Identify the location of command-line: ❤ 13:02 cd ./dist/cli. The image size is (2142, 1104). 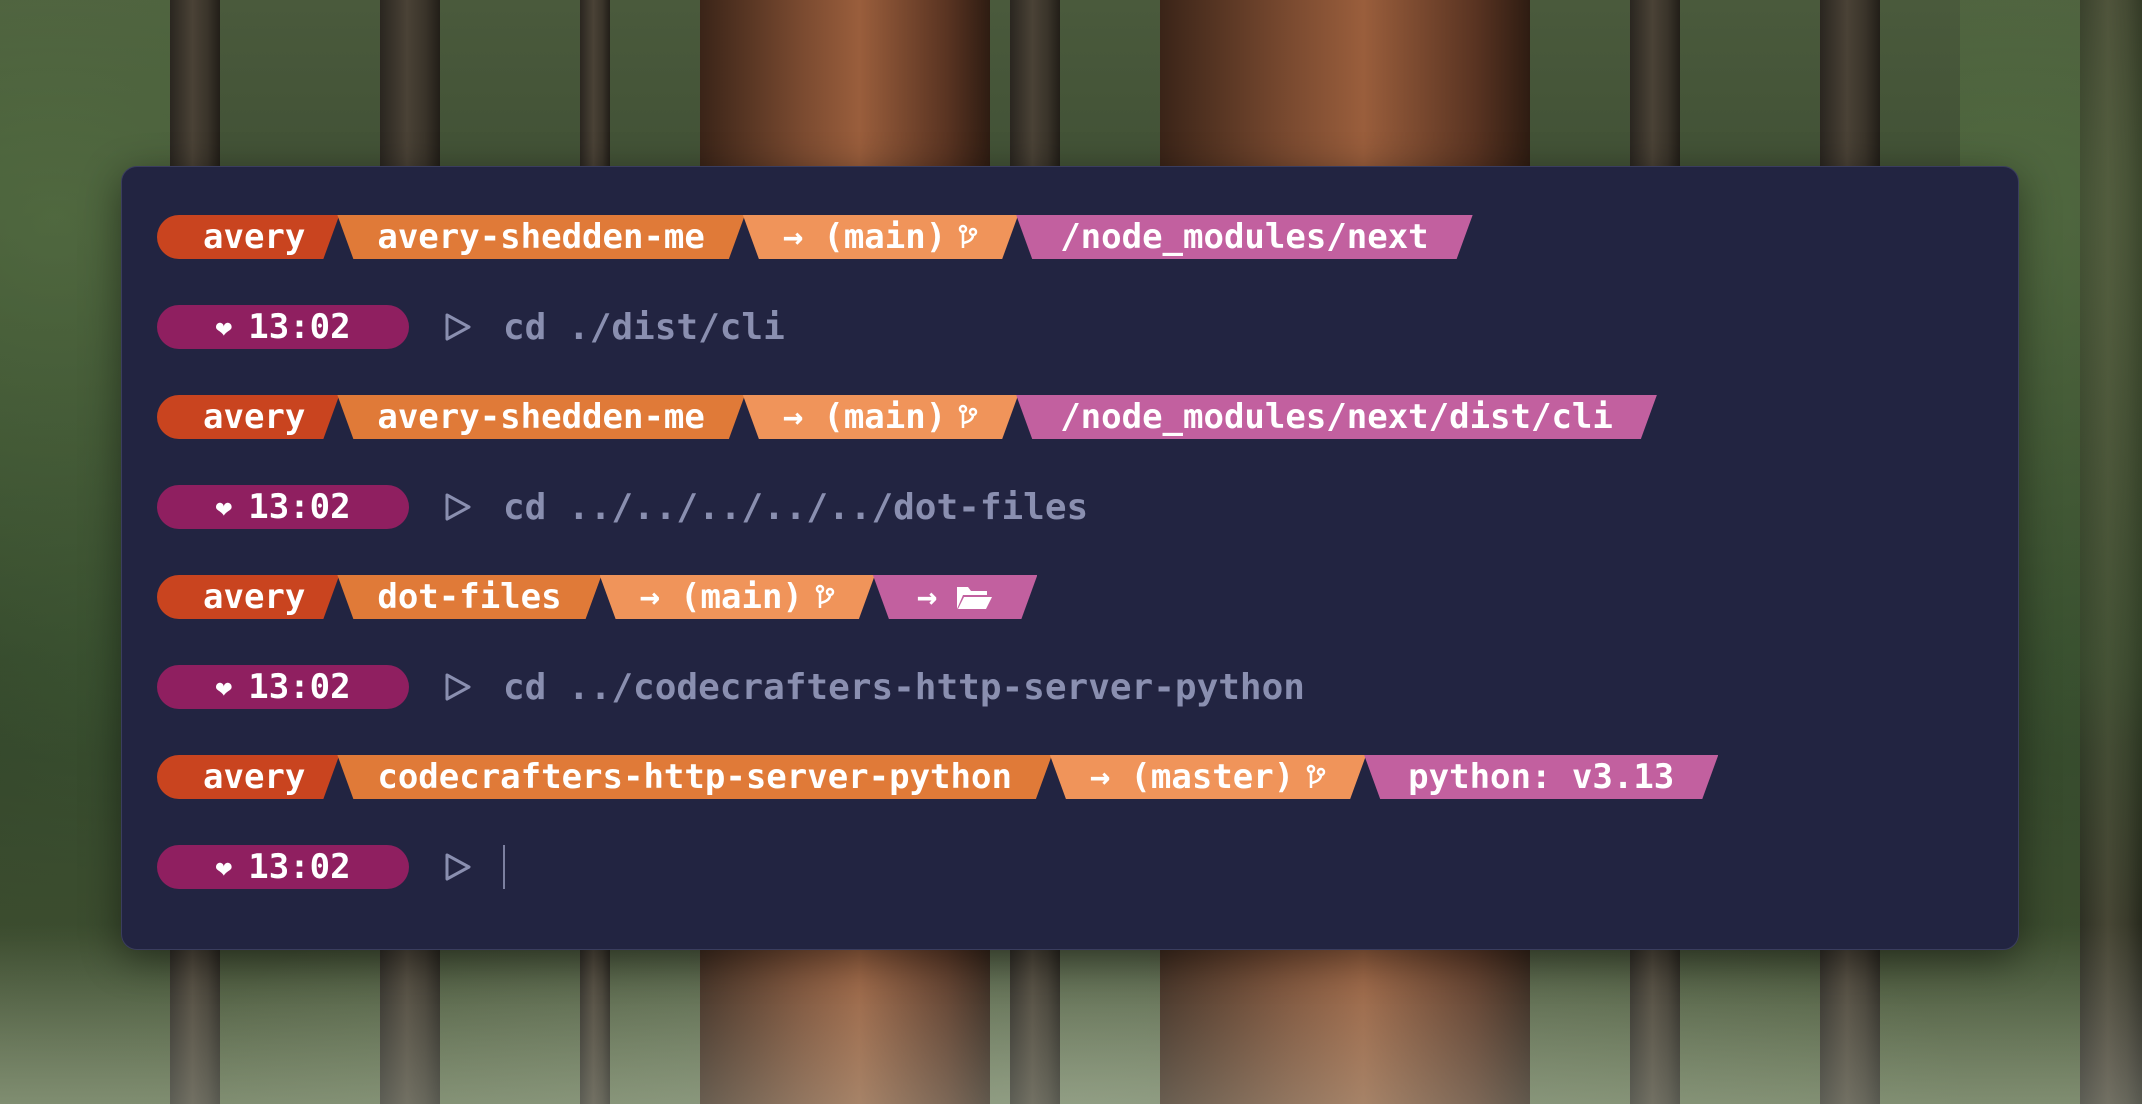
(471, 327).